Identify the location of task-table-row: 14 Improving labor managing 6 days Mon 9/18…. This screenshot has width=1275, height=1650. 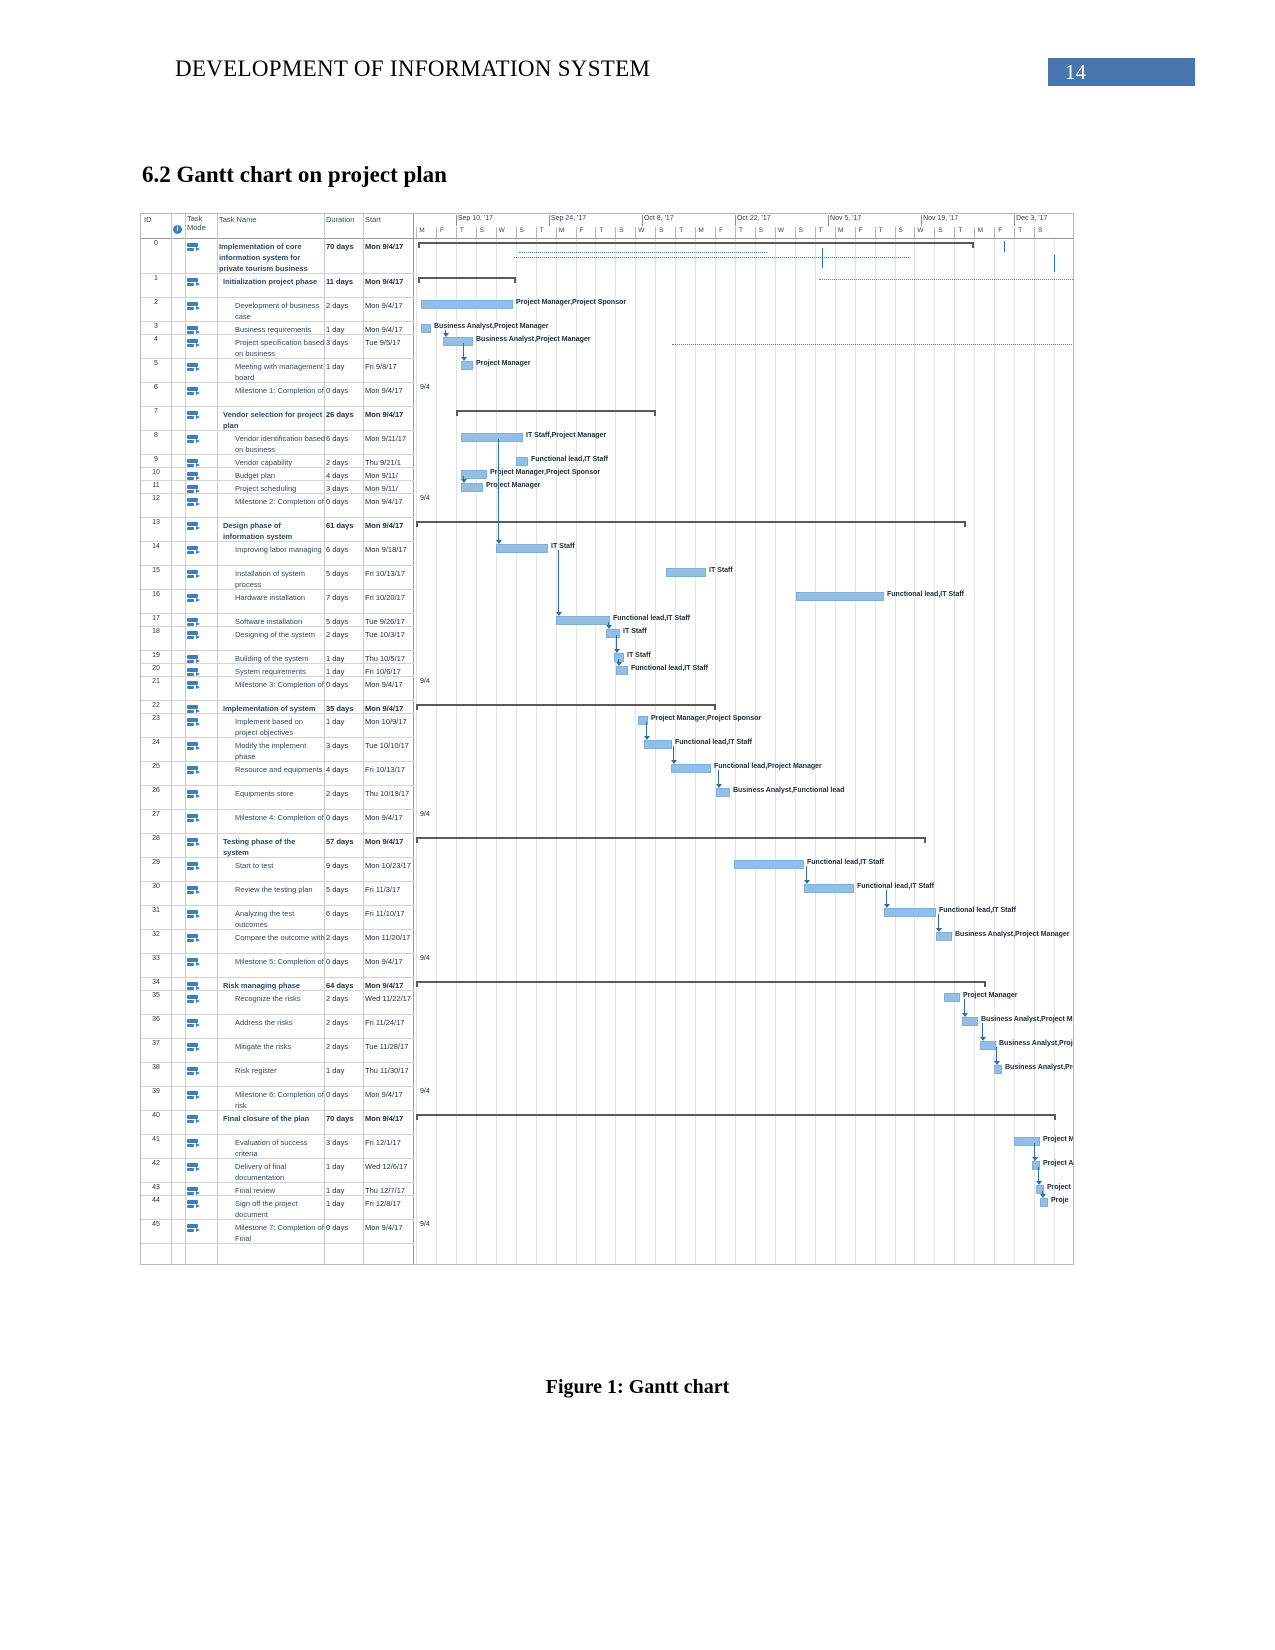
(277, 554).